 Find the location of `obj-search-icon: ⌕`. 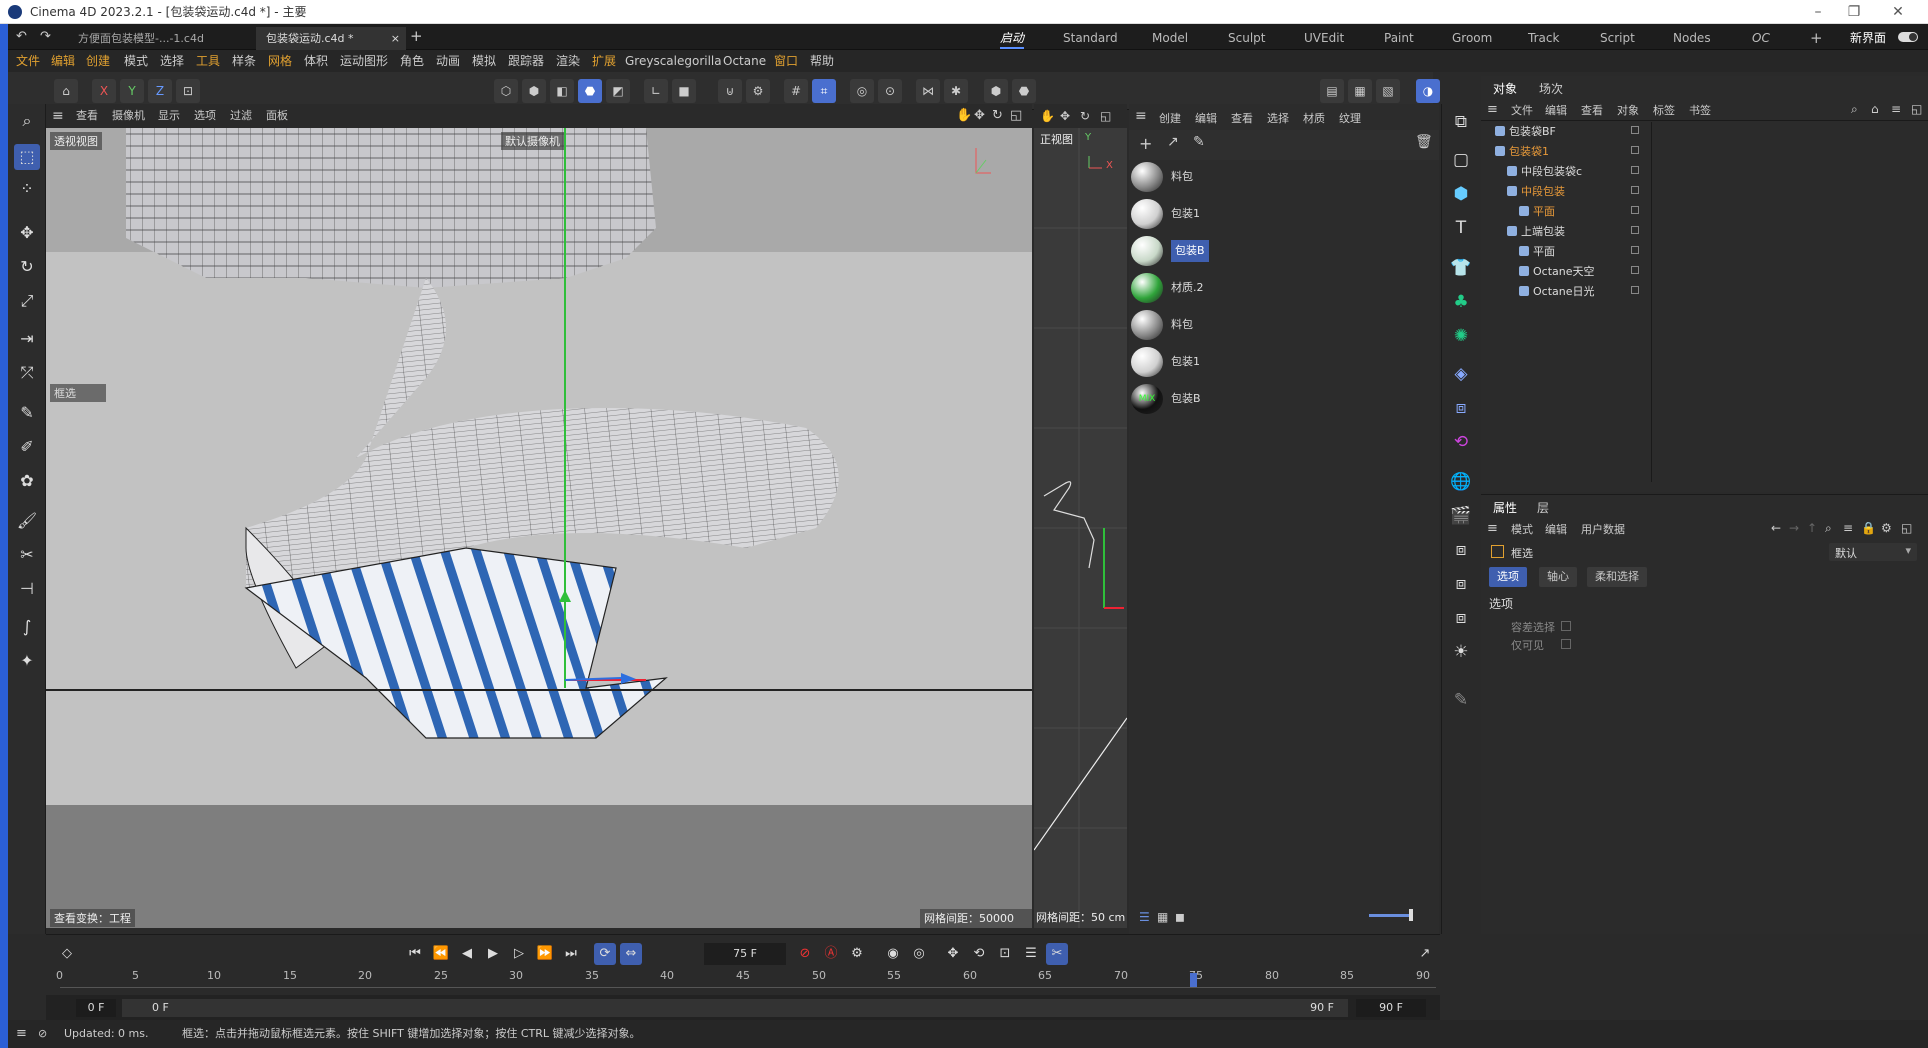

obj-search-icon: ⌕ is located at coordinates (1854, 109).